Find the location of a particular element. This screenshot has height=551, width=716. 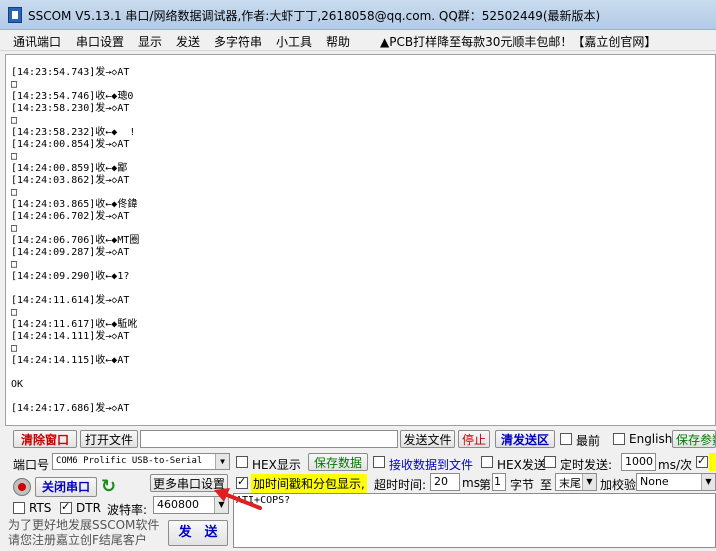

newline-checkbox is located at coordinates (702, 461).